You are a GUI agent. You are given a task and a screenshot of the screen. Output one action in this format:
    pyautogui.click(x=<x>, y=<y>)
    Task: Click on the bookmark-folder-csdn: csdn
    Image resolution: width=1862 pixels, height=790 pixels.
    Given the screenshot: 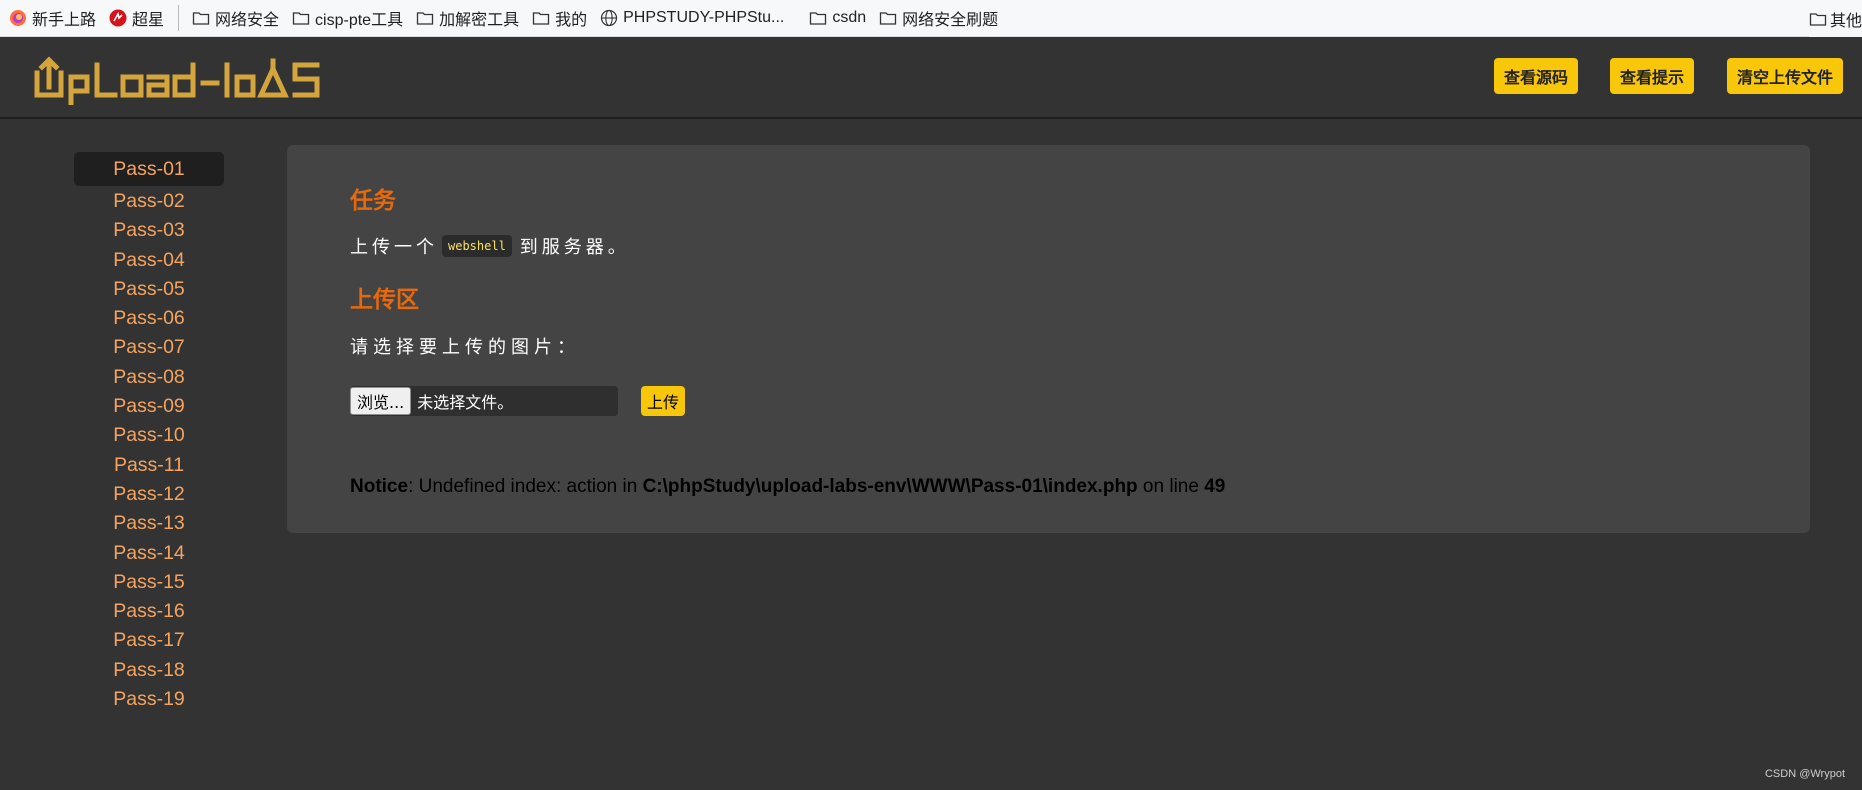 What is the action you would take?
    pyautogui.click(x=837, y=18)
    